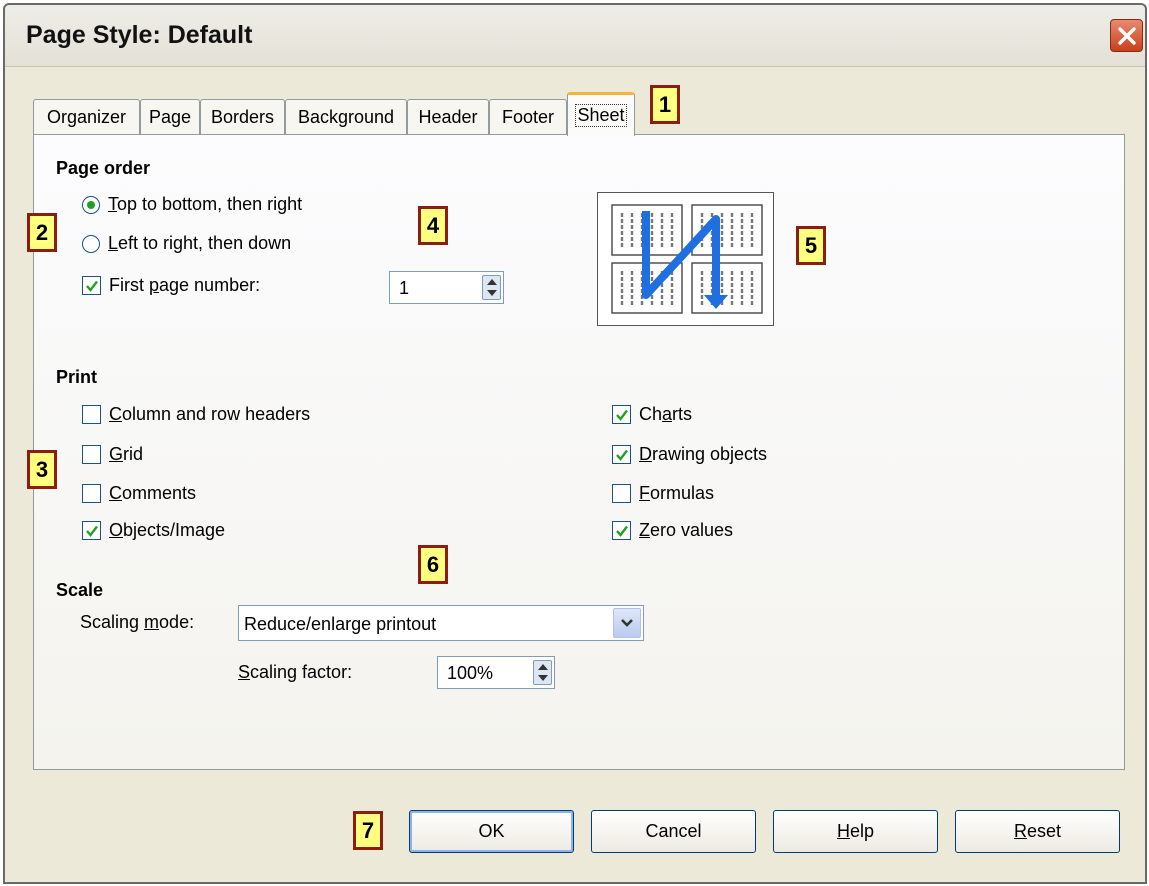 The width and height of the screenshot is (1149, 886). Describe the element at coordinates (433, 225) in the screenshot. I see `callout-4: 4` at that location.